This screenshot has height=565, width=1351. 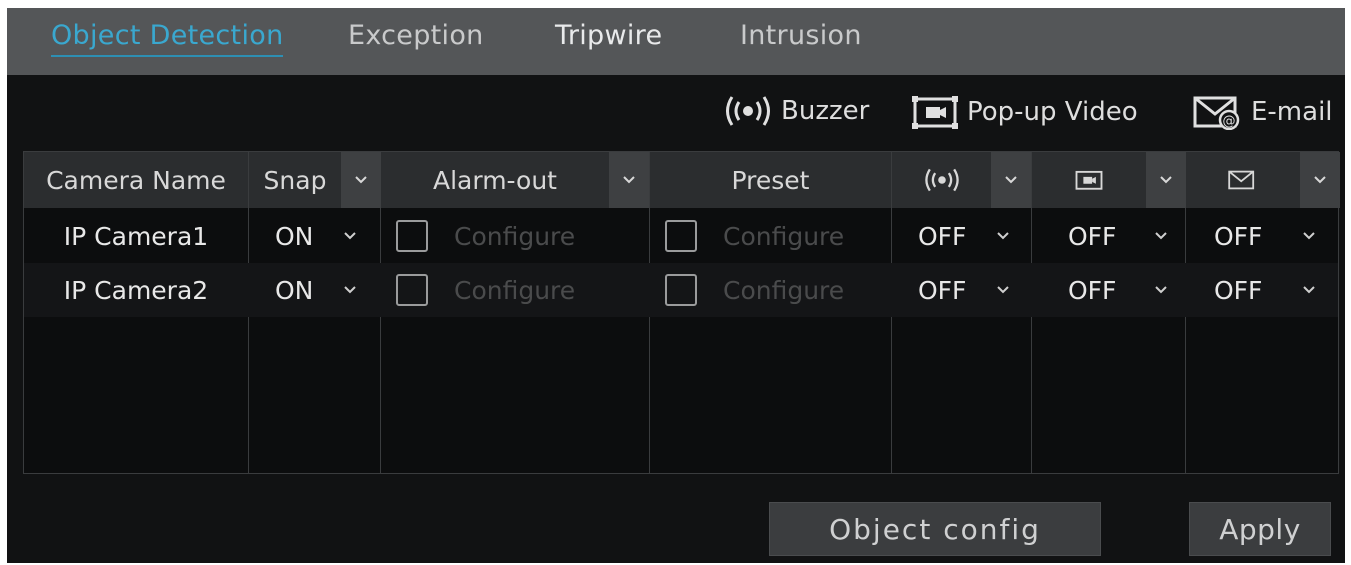 I want to click on alarm-out-all-dropdown, so click(x=629, y=180).